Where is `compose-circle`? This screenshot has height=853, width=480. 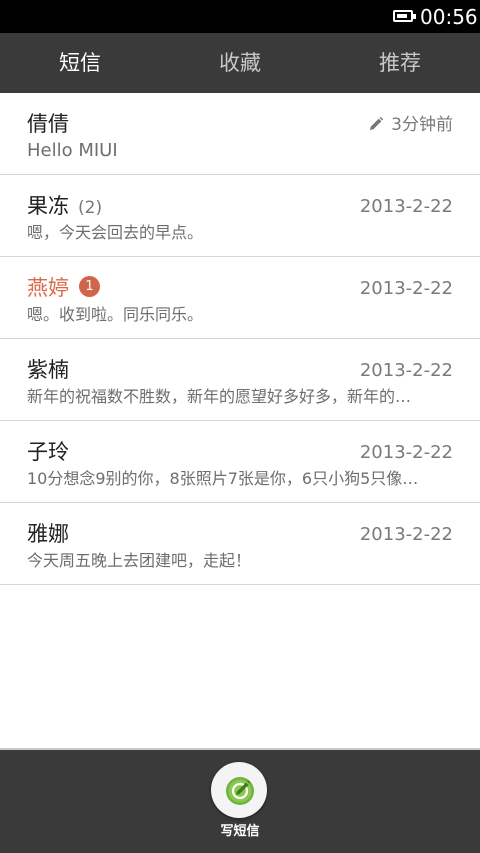
compose-circle is located at coordinates (239, 790).